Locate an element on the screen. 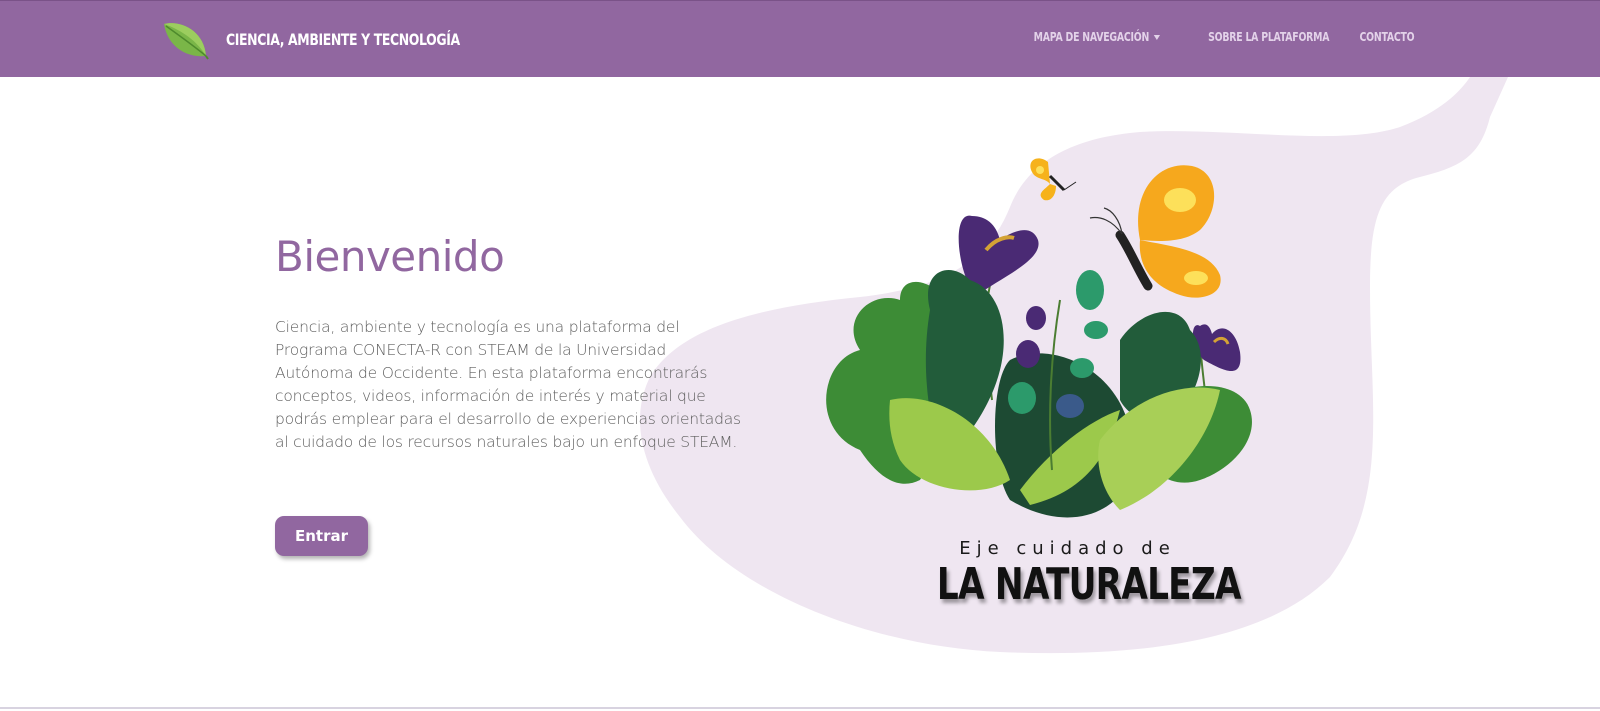  brand: CIENCIA, AMBIENTE Y TECNOLOGÍA is located at coordinates (343, 39).